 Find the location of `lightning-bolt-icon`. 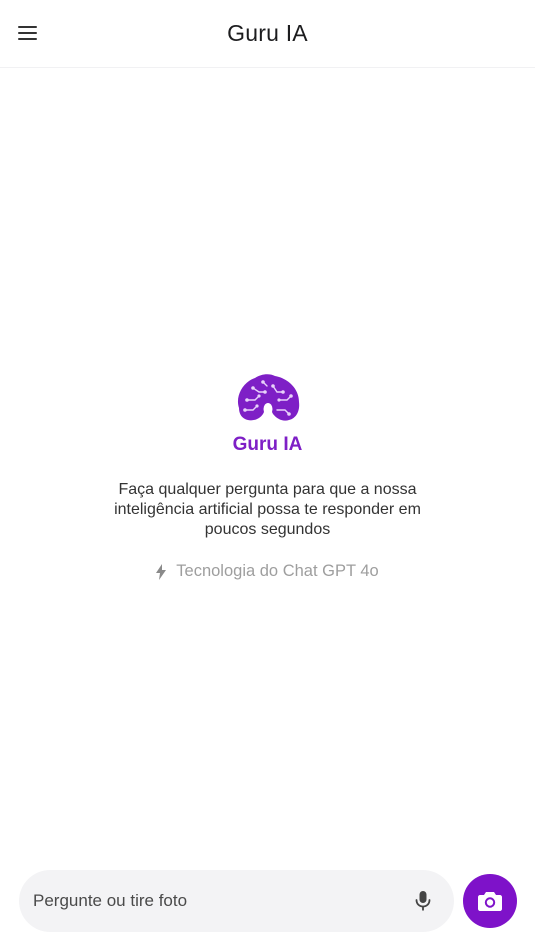

lightning-bolt-icon is located at coordinates (161, 571).